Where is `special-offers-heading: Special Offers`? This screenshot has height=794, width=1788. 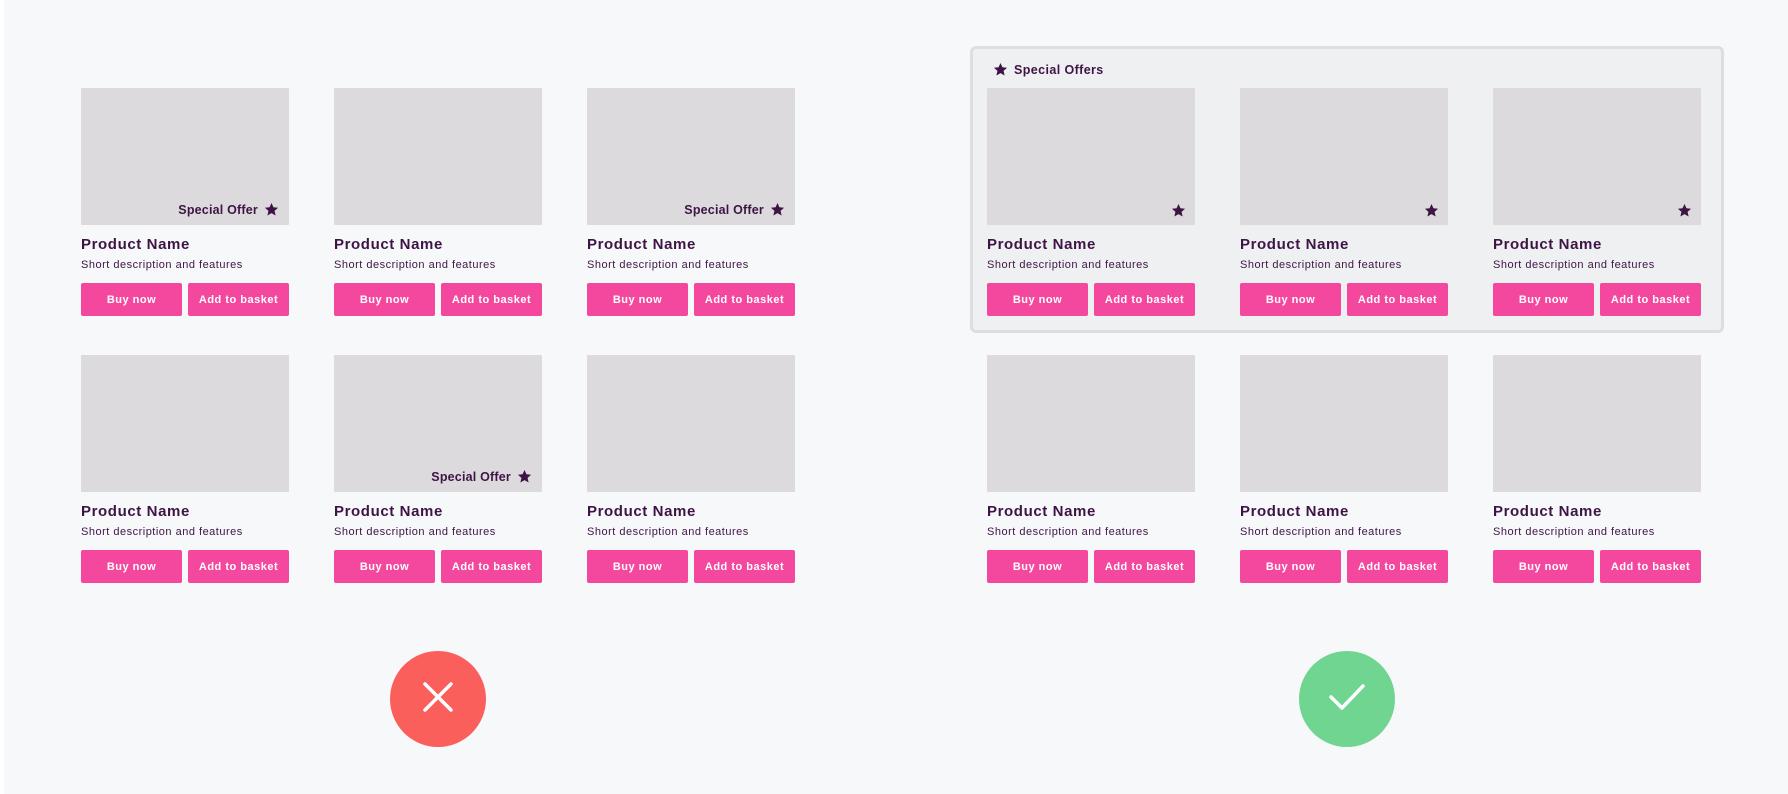 special-offers-heading: Special Offers is located at coordinates (1048, 69).